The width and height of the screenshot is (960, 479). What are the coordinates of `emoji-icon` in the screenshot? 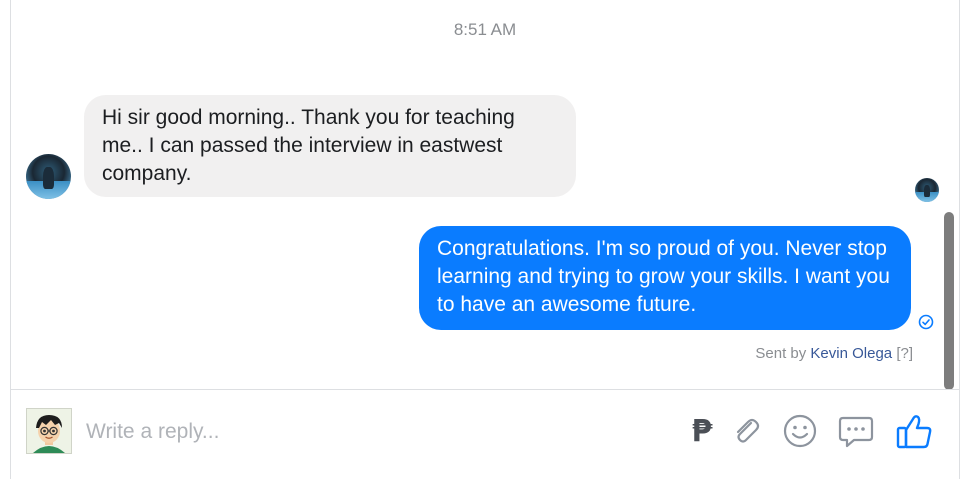 It's located at (800, 431).